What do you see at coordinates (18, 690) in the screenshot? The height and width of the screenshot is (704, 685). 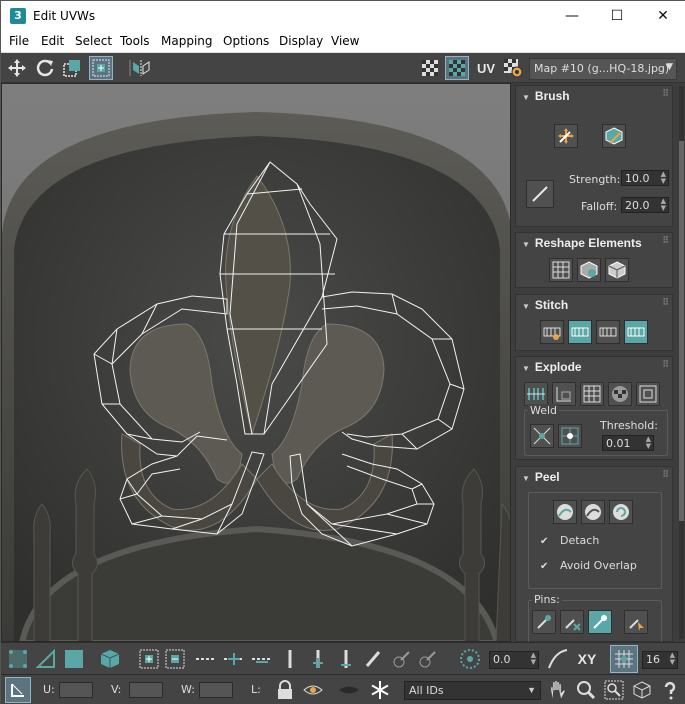 I see `absolute-offset-button` at bounding box center [18, 690].